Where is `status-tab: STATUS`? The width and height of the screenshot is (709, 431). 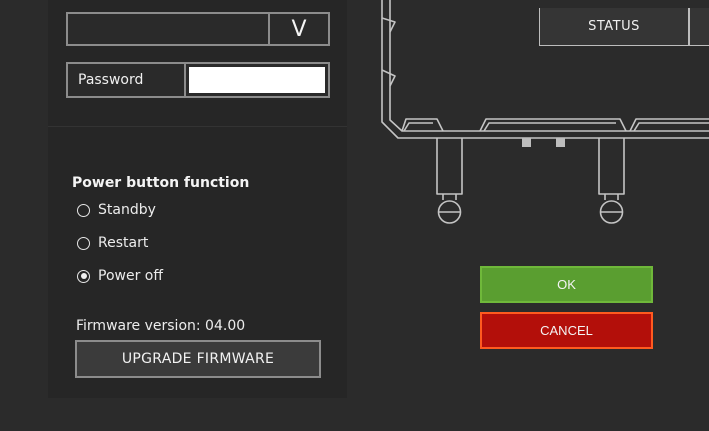
status-tab: STATUS is located at coordinates (614, 27).